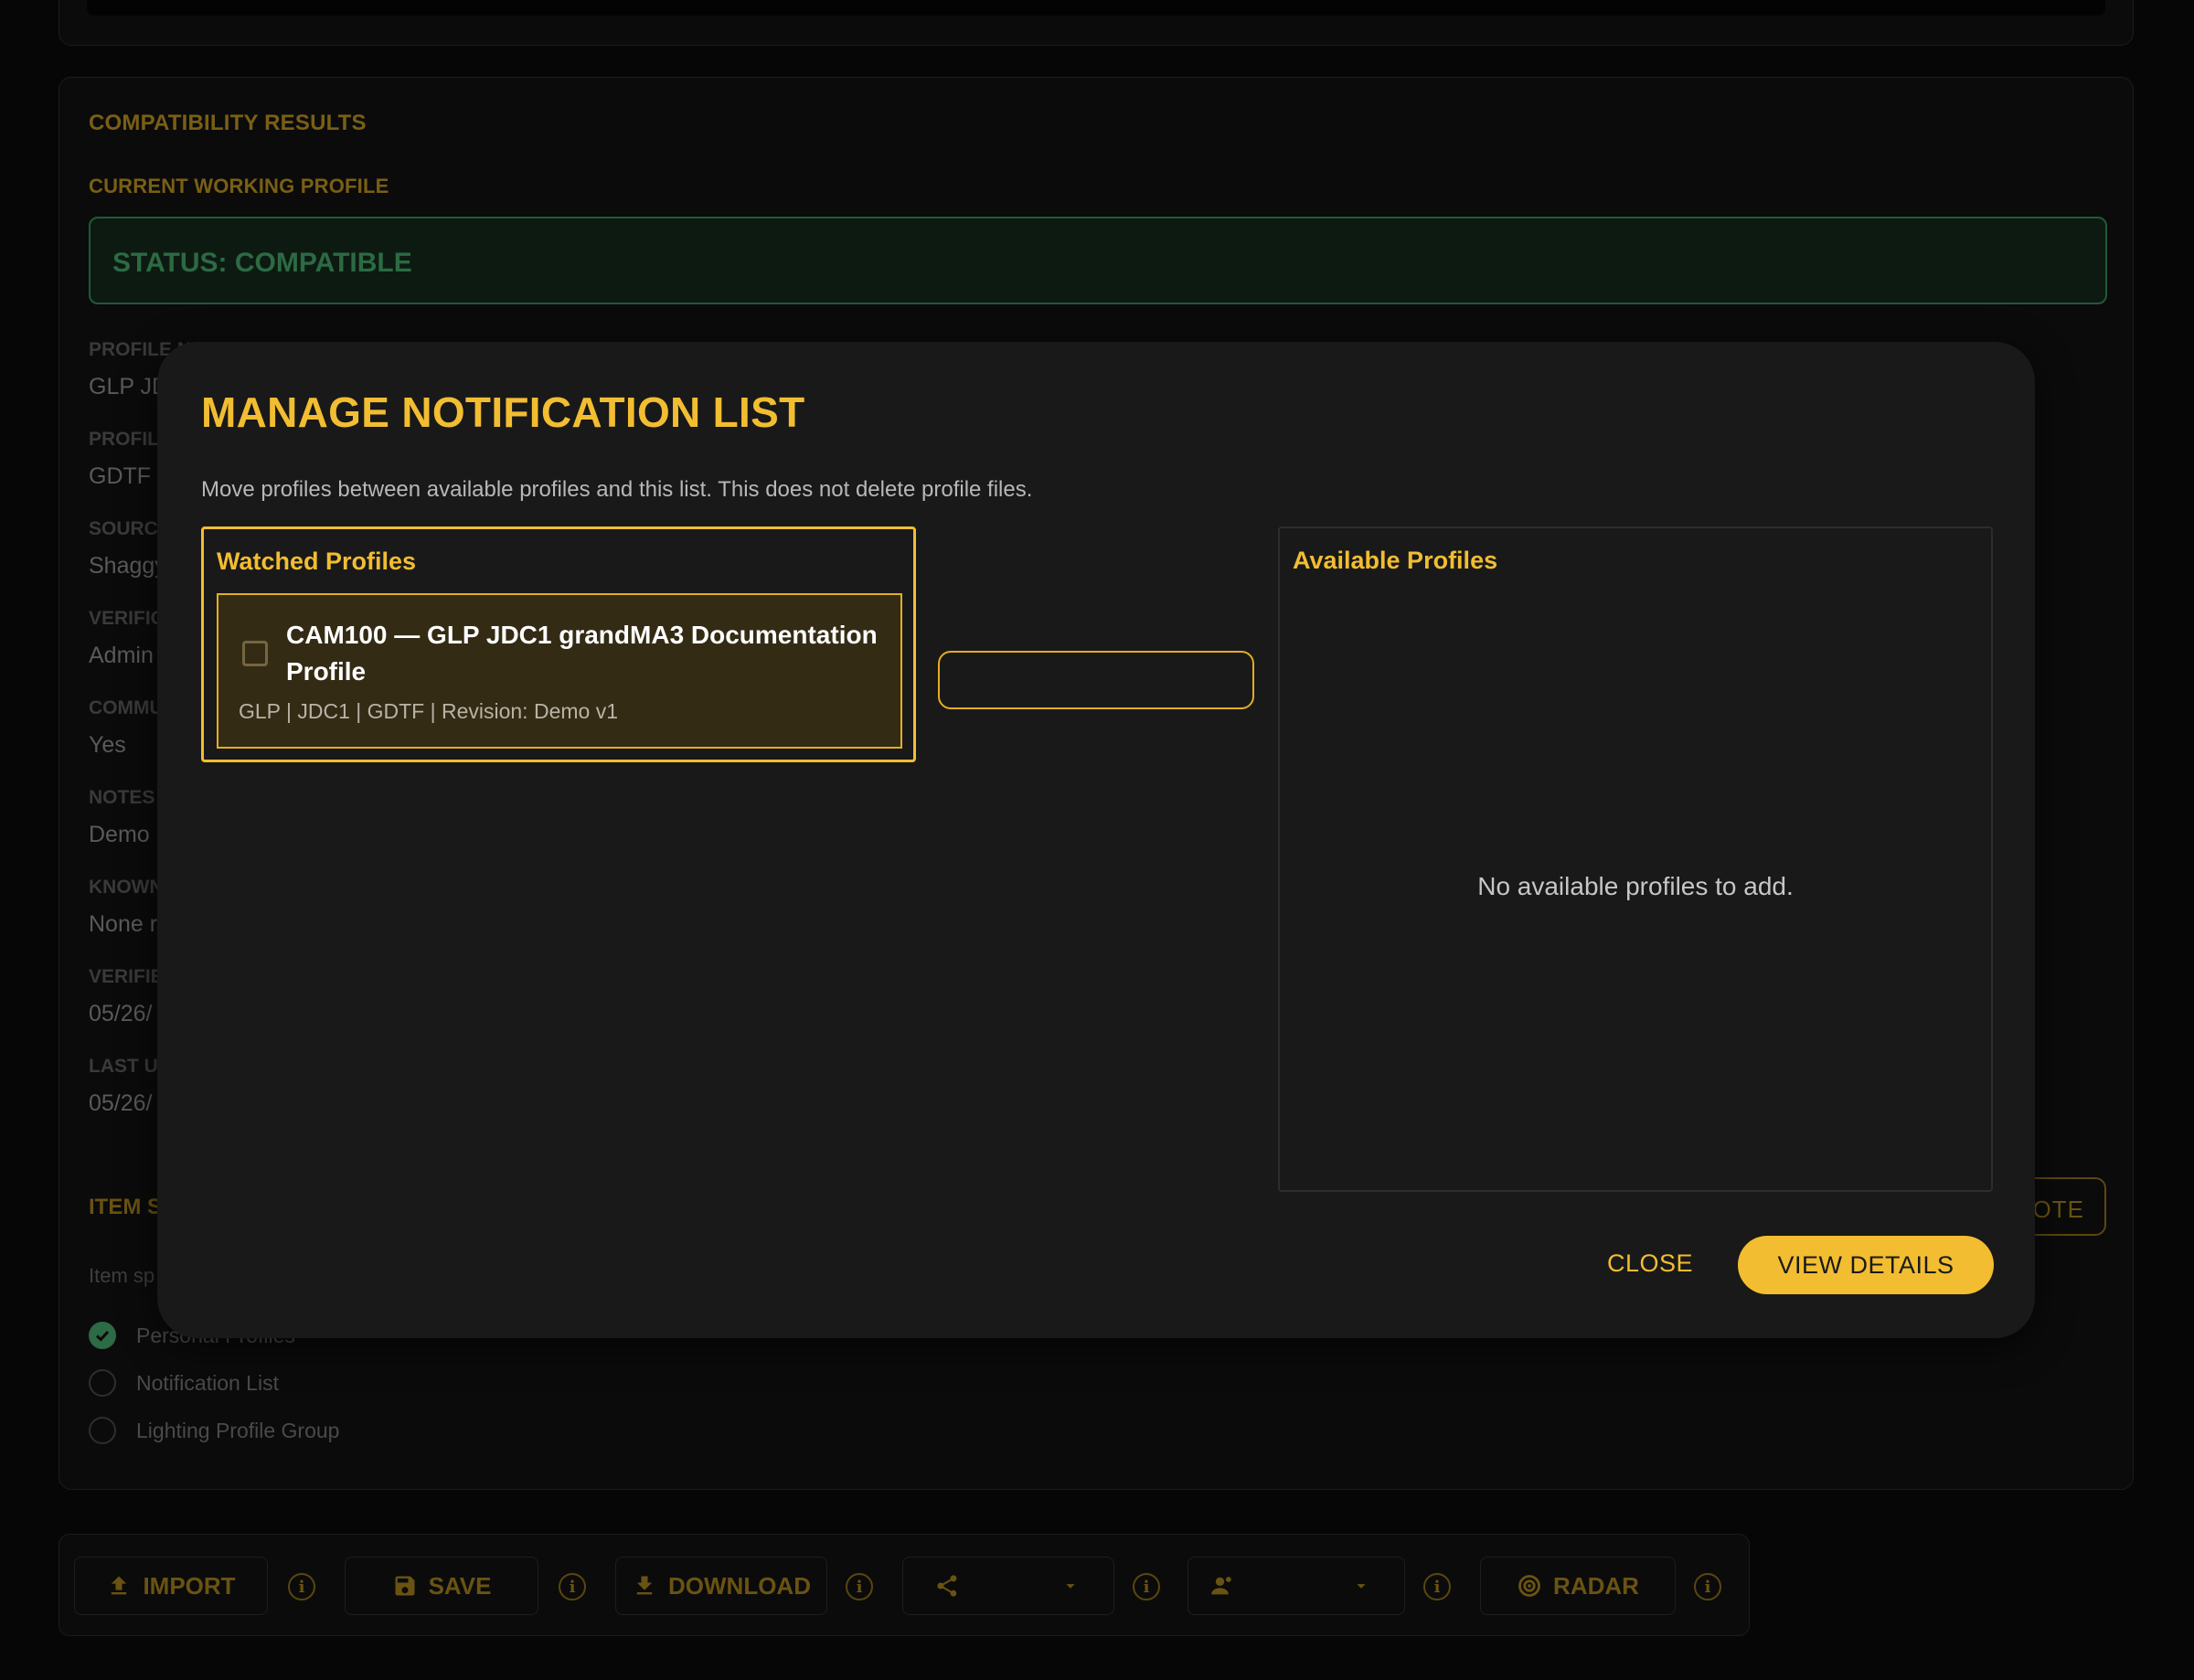  What do you see at coordinates (1636, 886) in the screenshot?
I see `empty-state-message: No available profiles to add.` at bounding box center [1636, 886].